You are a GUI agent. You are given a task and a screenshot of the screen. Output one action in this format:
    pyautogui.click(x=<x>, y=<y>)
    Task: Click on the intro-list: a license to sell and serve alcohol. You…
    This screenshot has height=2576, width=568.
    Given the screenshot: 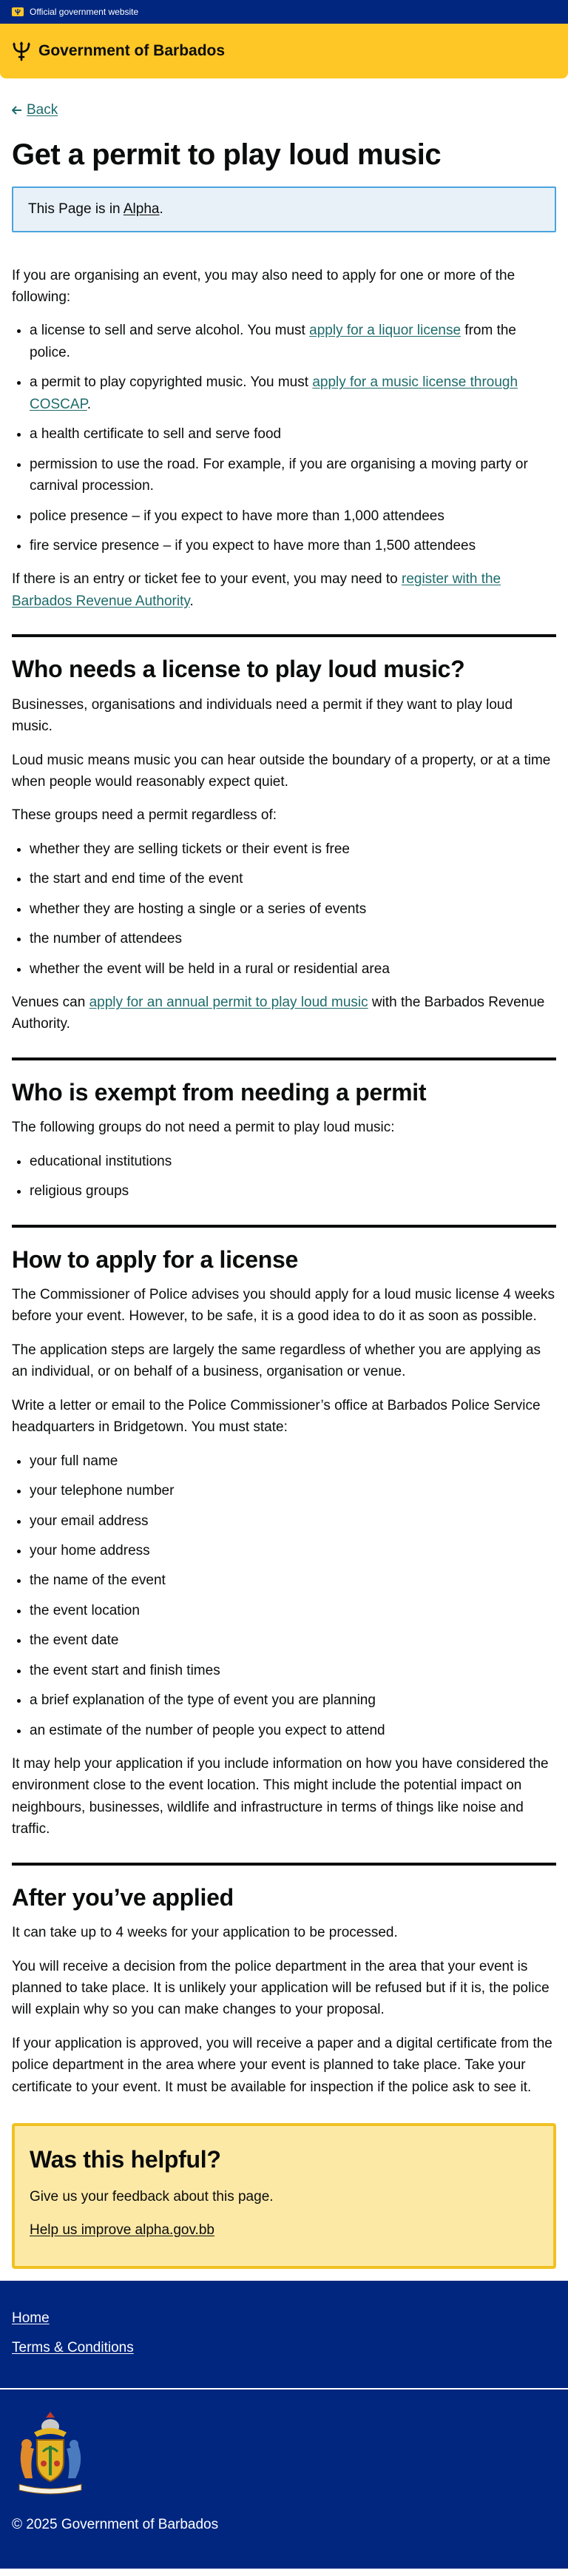 What is the action you would take?
    pyautogui.click(x=293, y=438)
    